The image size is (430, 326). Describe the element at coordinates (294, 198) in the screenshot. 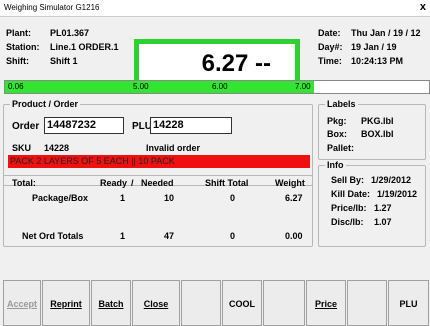

I see `row-package-weight: 6.27` at that location.